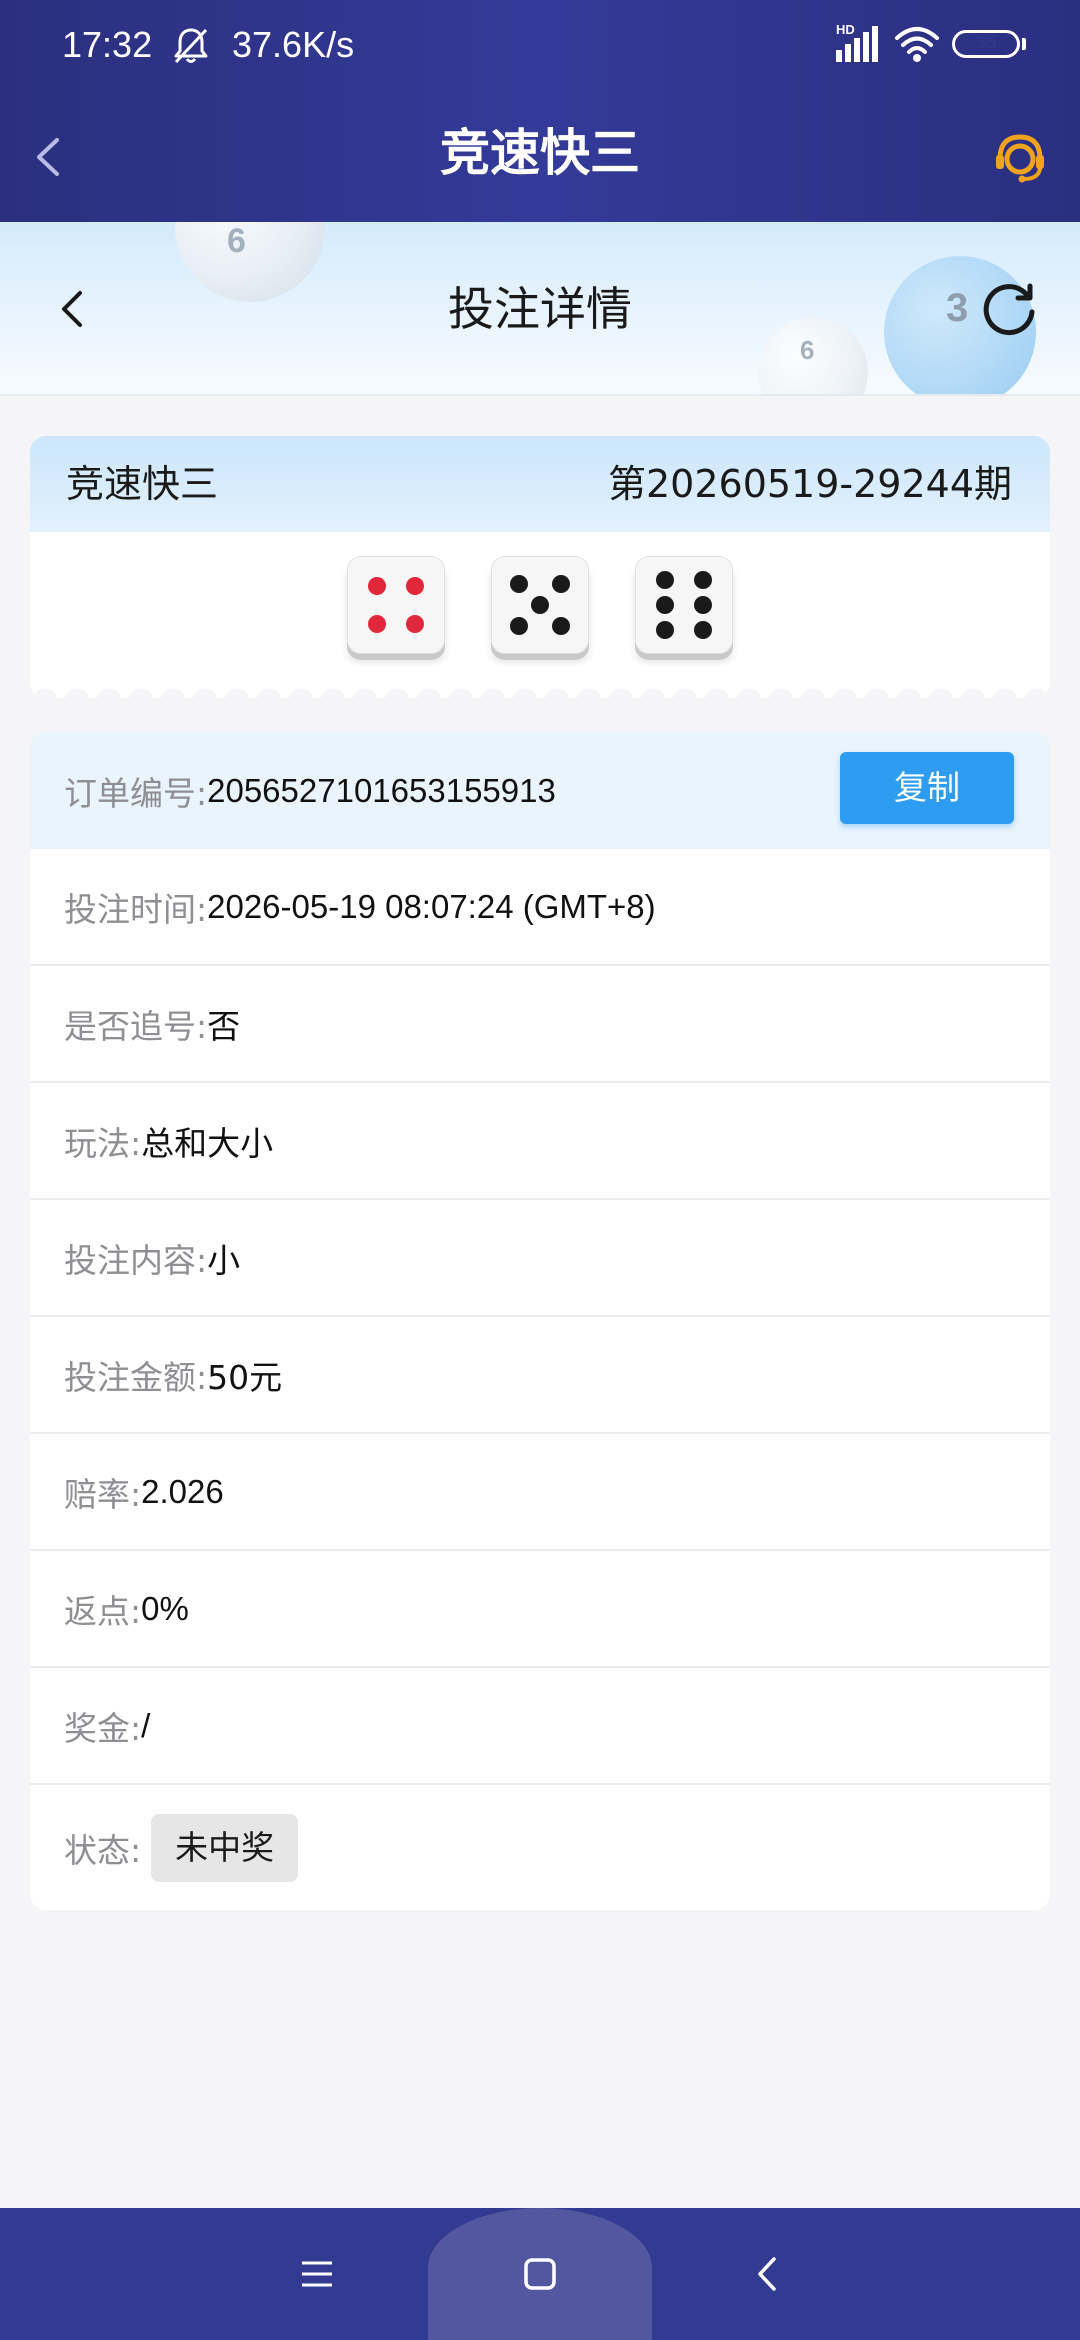 This screenshot has height=2340, width=1080. Describe the element at coordinates (957, 308) in the screenshot. I see `ball-number: 3` at that location.